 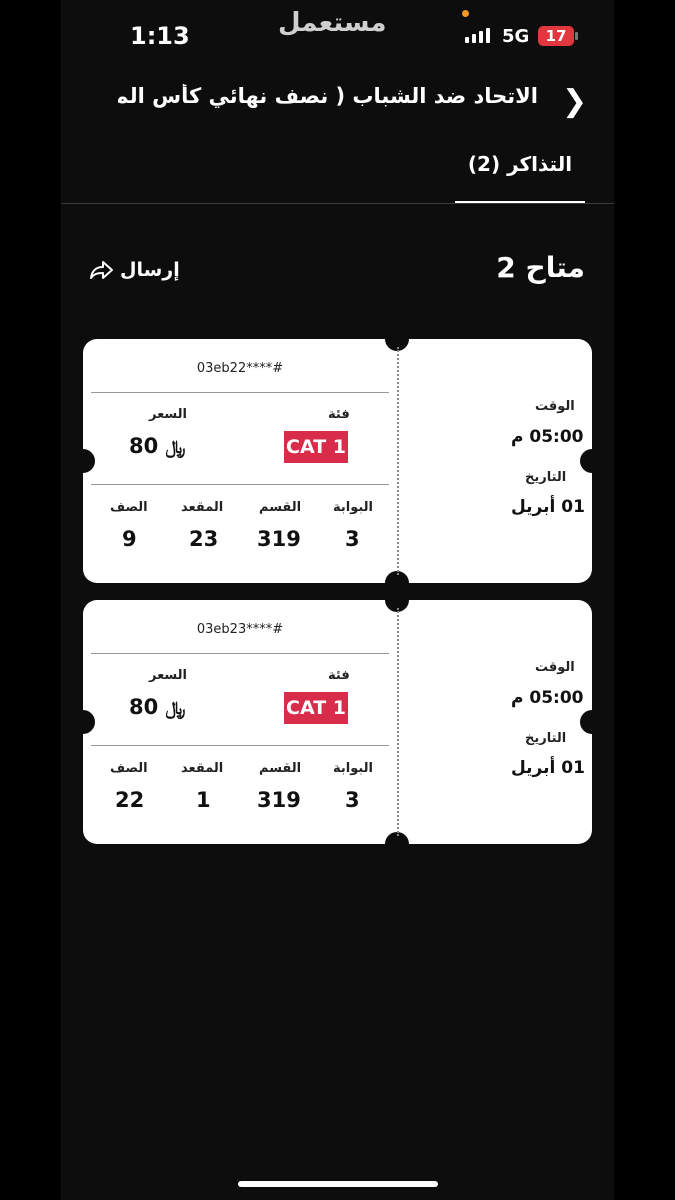 What do you see at coordinates (337, 203) in the screenshot?
I see `header-divider` at bounding box center [337, 203].